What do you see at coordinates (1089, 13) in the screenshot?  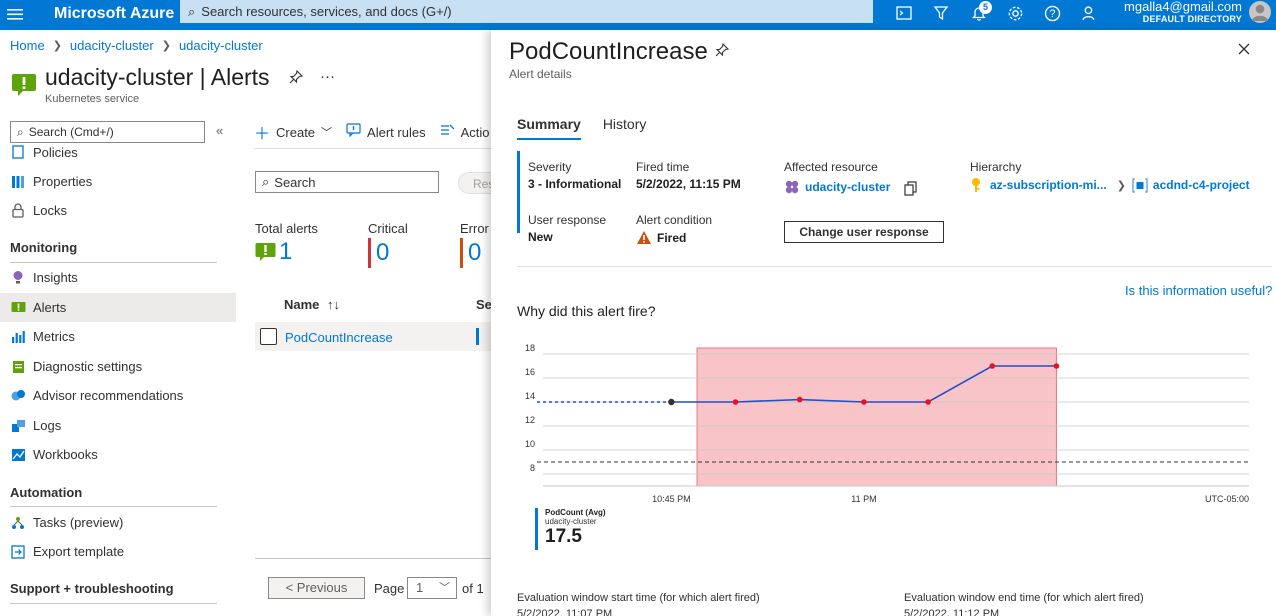 I see `feedback-icon` at bounding box center [1089, 13].